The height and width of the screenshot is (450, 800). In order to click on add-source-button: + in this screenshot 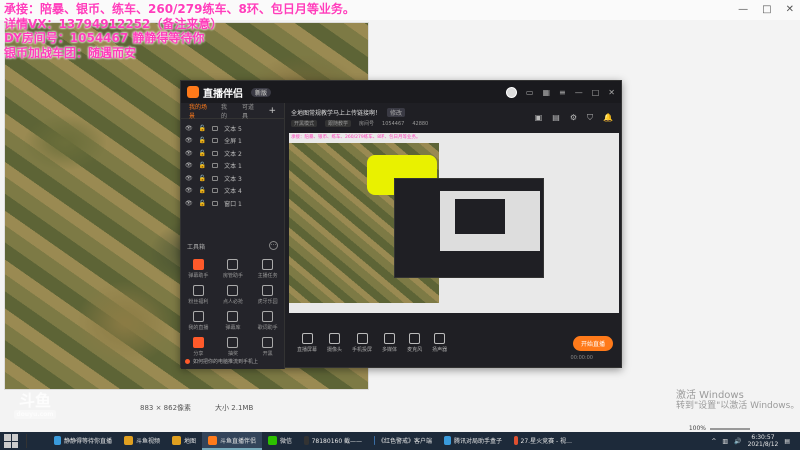, I will do `click(272, 111)`.